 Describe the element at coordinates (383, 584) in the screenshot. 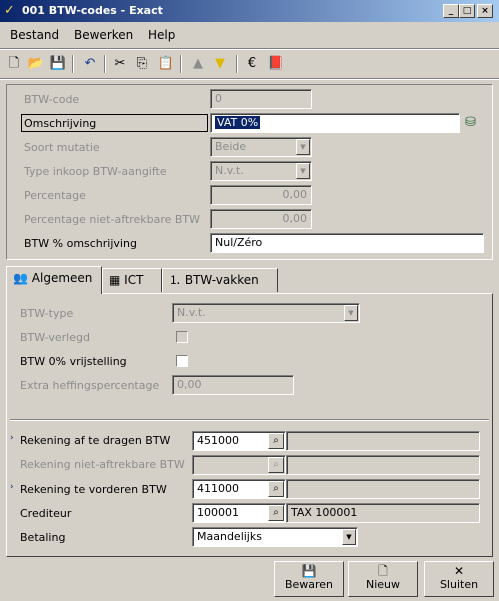

I see `new-button-label: Nieuw` at that location.